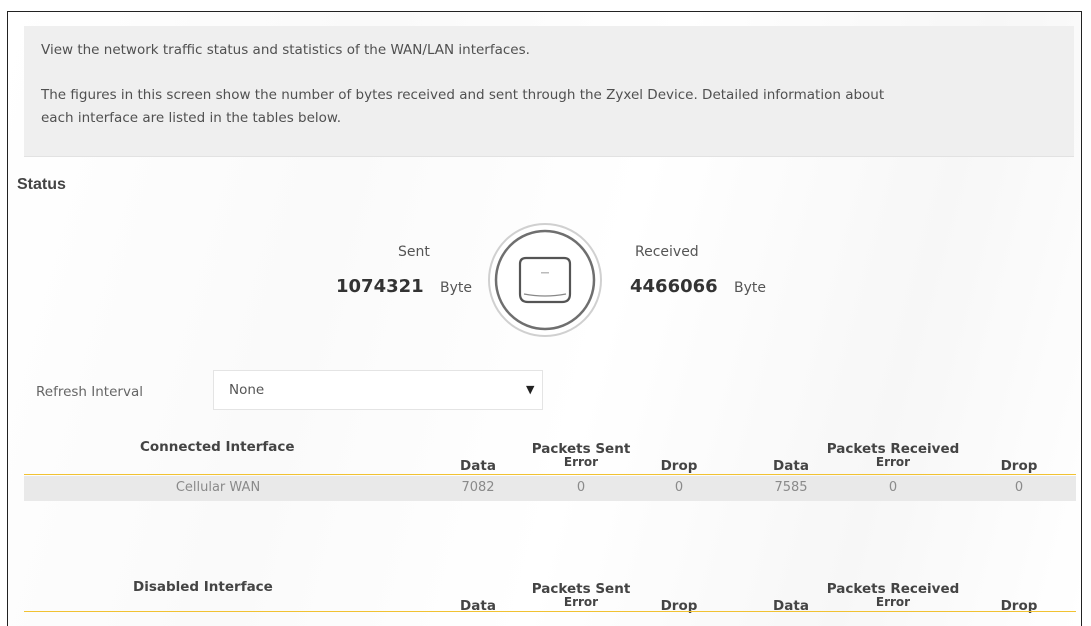  I want to click on row-interface-name: Cellular WAN, so click(218, 487).